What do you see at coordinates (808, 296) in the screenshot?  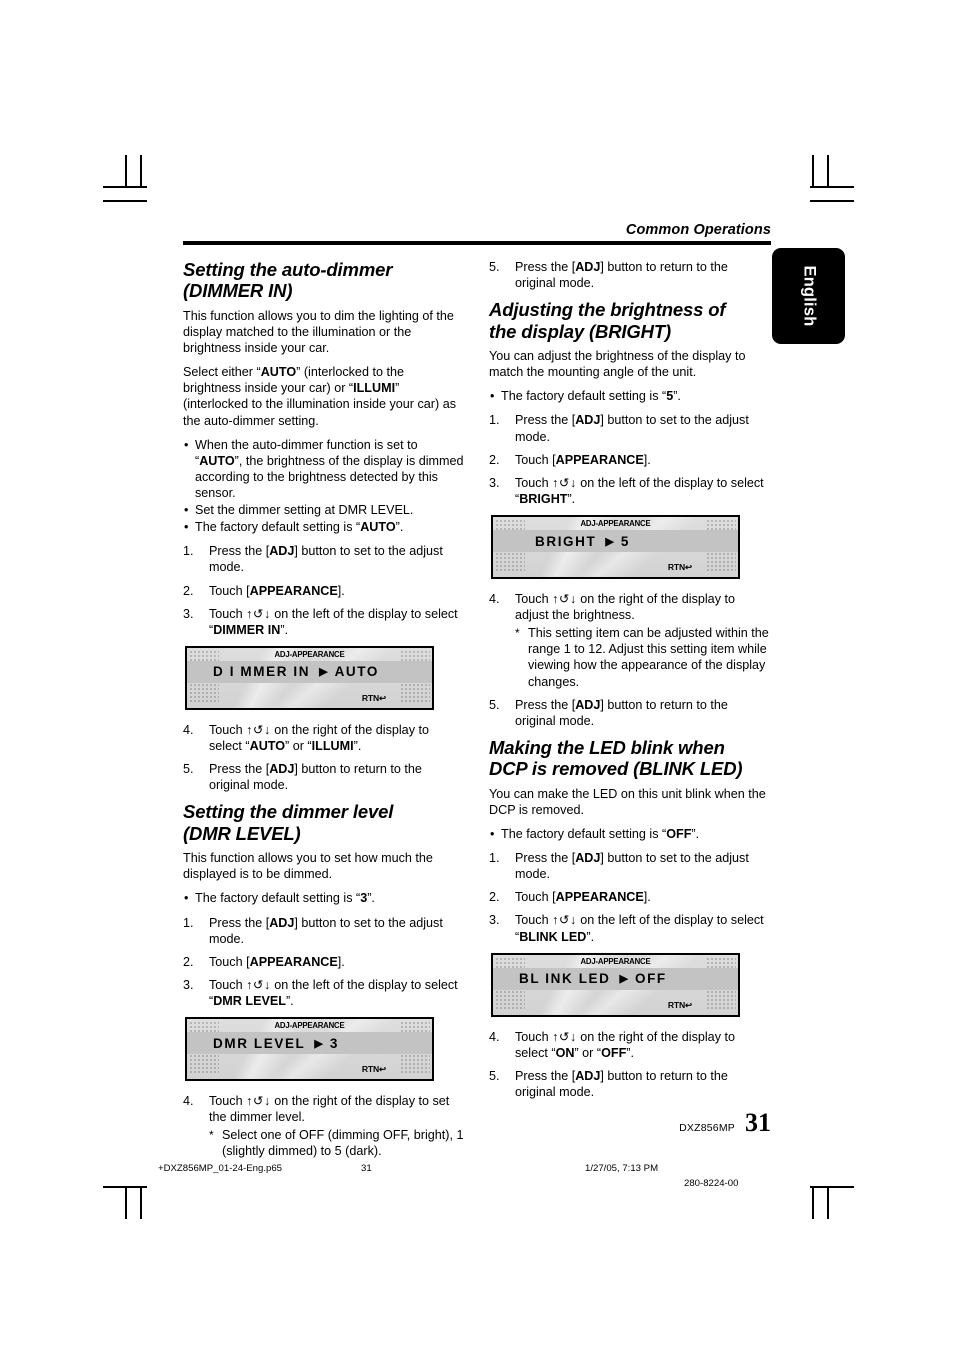 I see `language-tab: English` at bounding box center [808, 296].